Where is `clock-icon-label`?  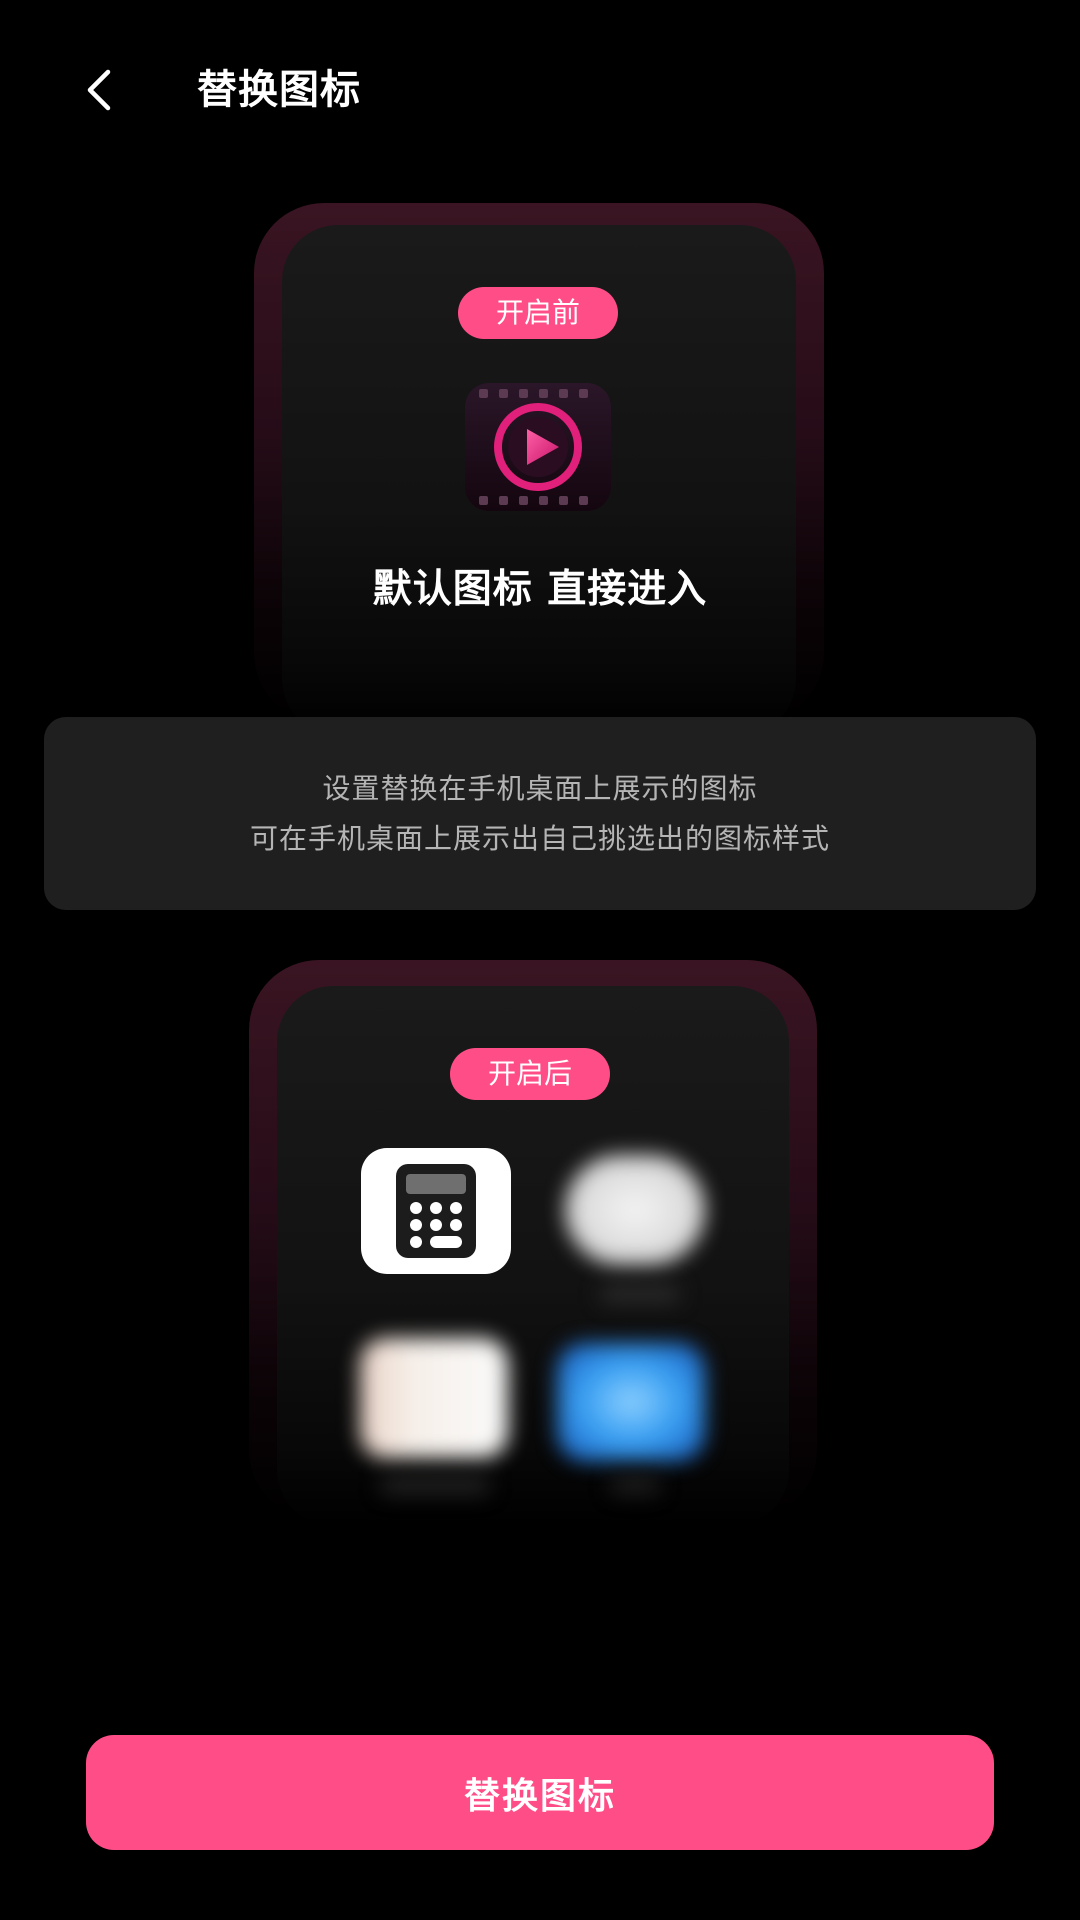 clock-icon-label is located at coordinates (640, 1294).